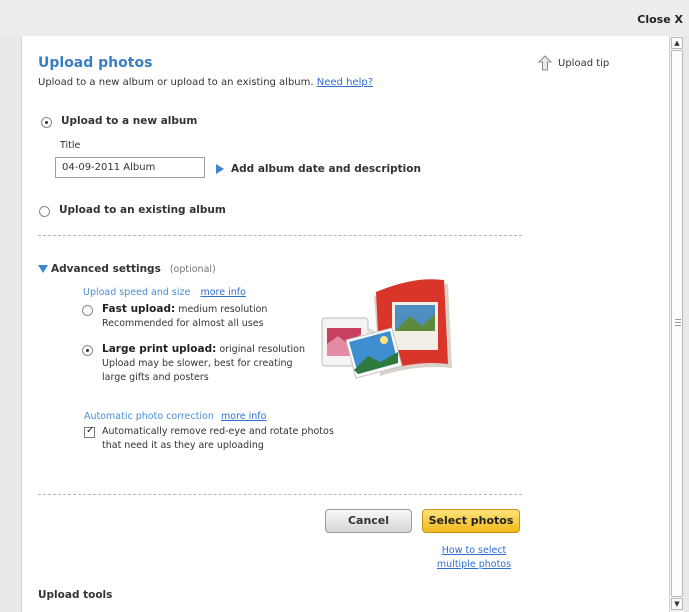 The width and height of the screenshot is (689, 612). Describe the element at coordinates (220, 169) in the screenshot. I see `expand-right-icon` at that location.